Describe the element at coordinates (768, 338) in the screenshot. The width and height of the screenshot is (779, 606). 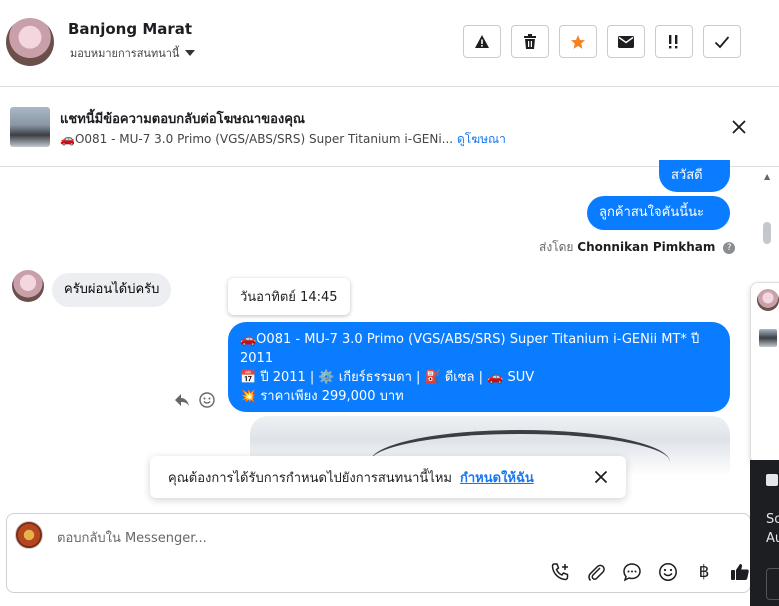
I see `chat-head-thumbnail` at that location.